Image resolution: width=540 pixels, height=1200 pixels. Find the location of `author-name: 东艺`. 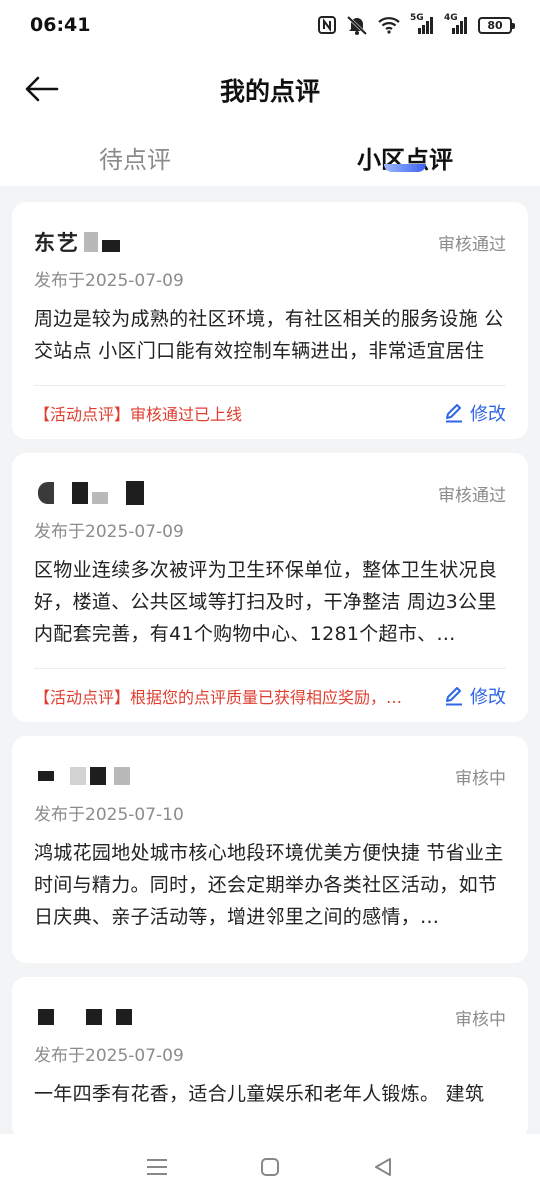

author-name: 东艺 is located at coordinates (77, 242).